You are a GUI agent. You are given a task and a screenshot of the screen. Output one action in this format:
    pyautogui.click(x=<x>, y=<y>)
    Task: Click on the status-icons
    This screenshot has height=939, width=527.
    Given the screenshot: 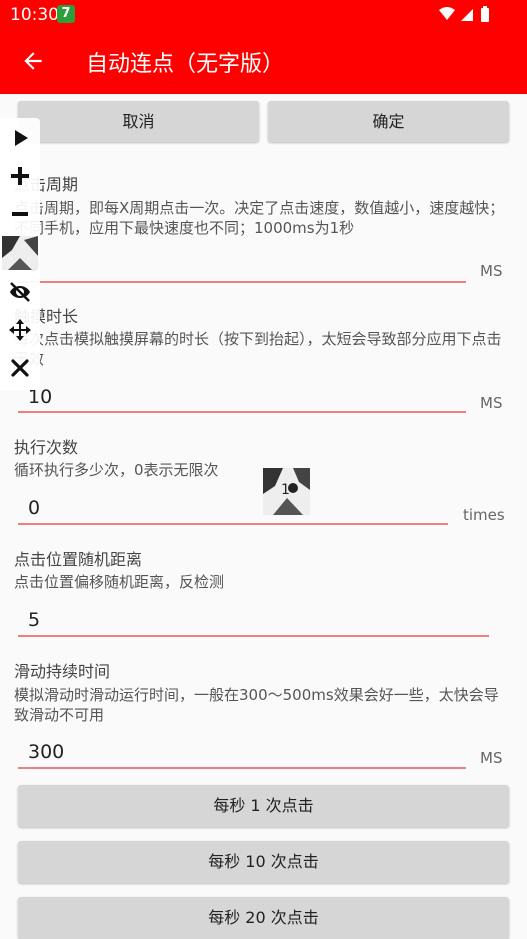 What is the action you would take?
    pyautogui.click(x=467, y=17)
    